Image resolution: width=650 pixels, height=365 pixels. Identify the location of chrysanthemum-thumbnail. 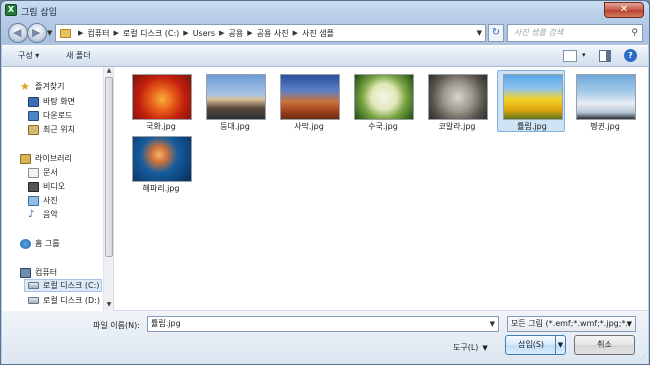
(162, 97).